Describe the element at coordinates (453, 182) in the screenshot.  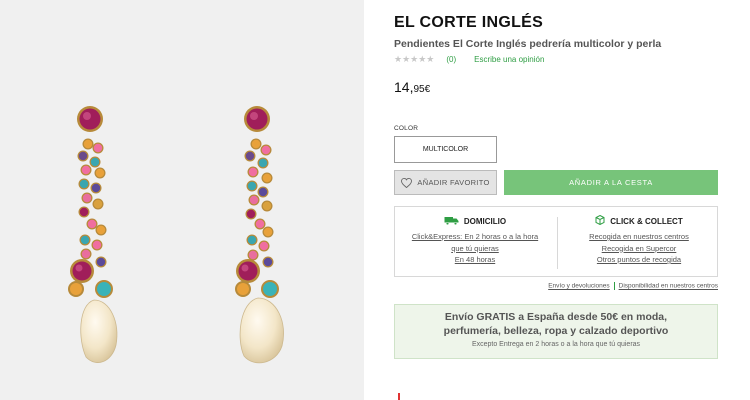
I see `add-favorite-label: AÑADIR FAVORITO` at that location.